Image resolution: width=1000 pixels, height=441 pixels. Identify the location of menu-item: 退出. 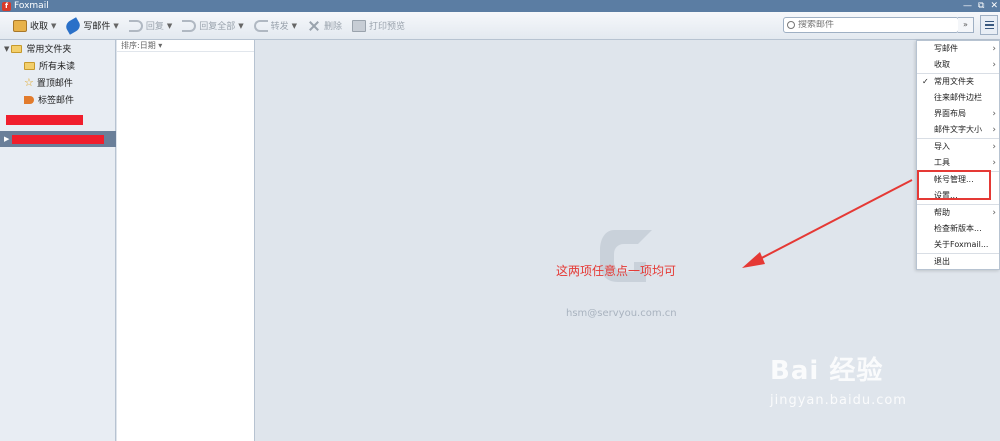
(958, 262).